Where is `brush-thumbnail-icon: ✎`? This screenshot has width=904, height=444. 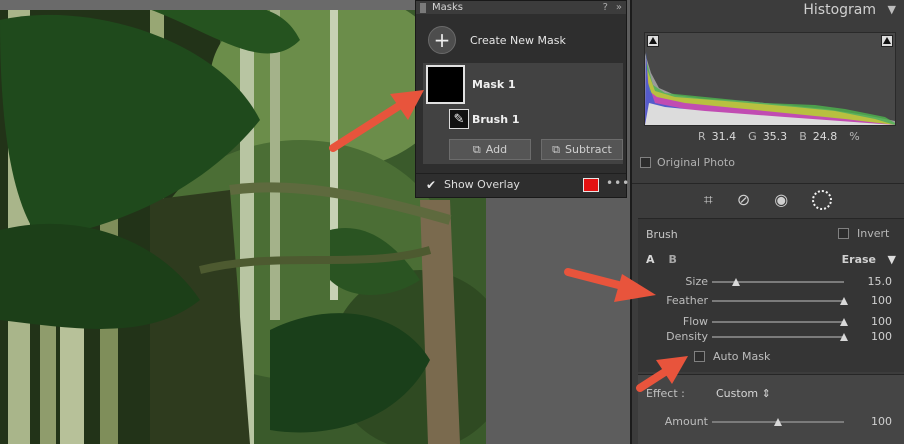
brush-thumbnail-icon: ✎ is located at coordinates (459, 119).